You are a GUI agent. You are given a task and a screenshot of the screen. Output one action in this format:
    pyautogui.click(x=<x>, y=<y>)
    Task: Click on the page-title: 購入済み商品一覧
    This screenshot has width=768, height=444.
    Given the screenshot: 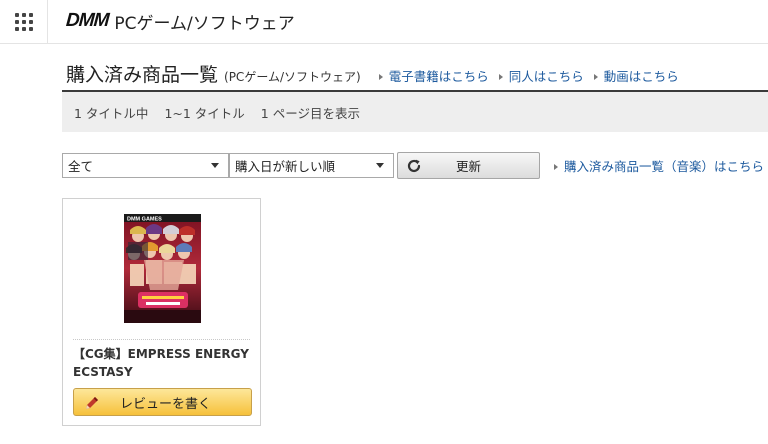 What is the action you would take?
    pyautogui.click(x=142, y=75)
    